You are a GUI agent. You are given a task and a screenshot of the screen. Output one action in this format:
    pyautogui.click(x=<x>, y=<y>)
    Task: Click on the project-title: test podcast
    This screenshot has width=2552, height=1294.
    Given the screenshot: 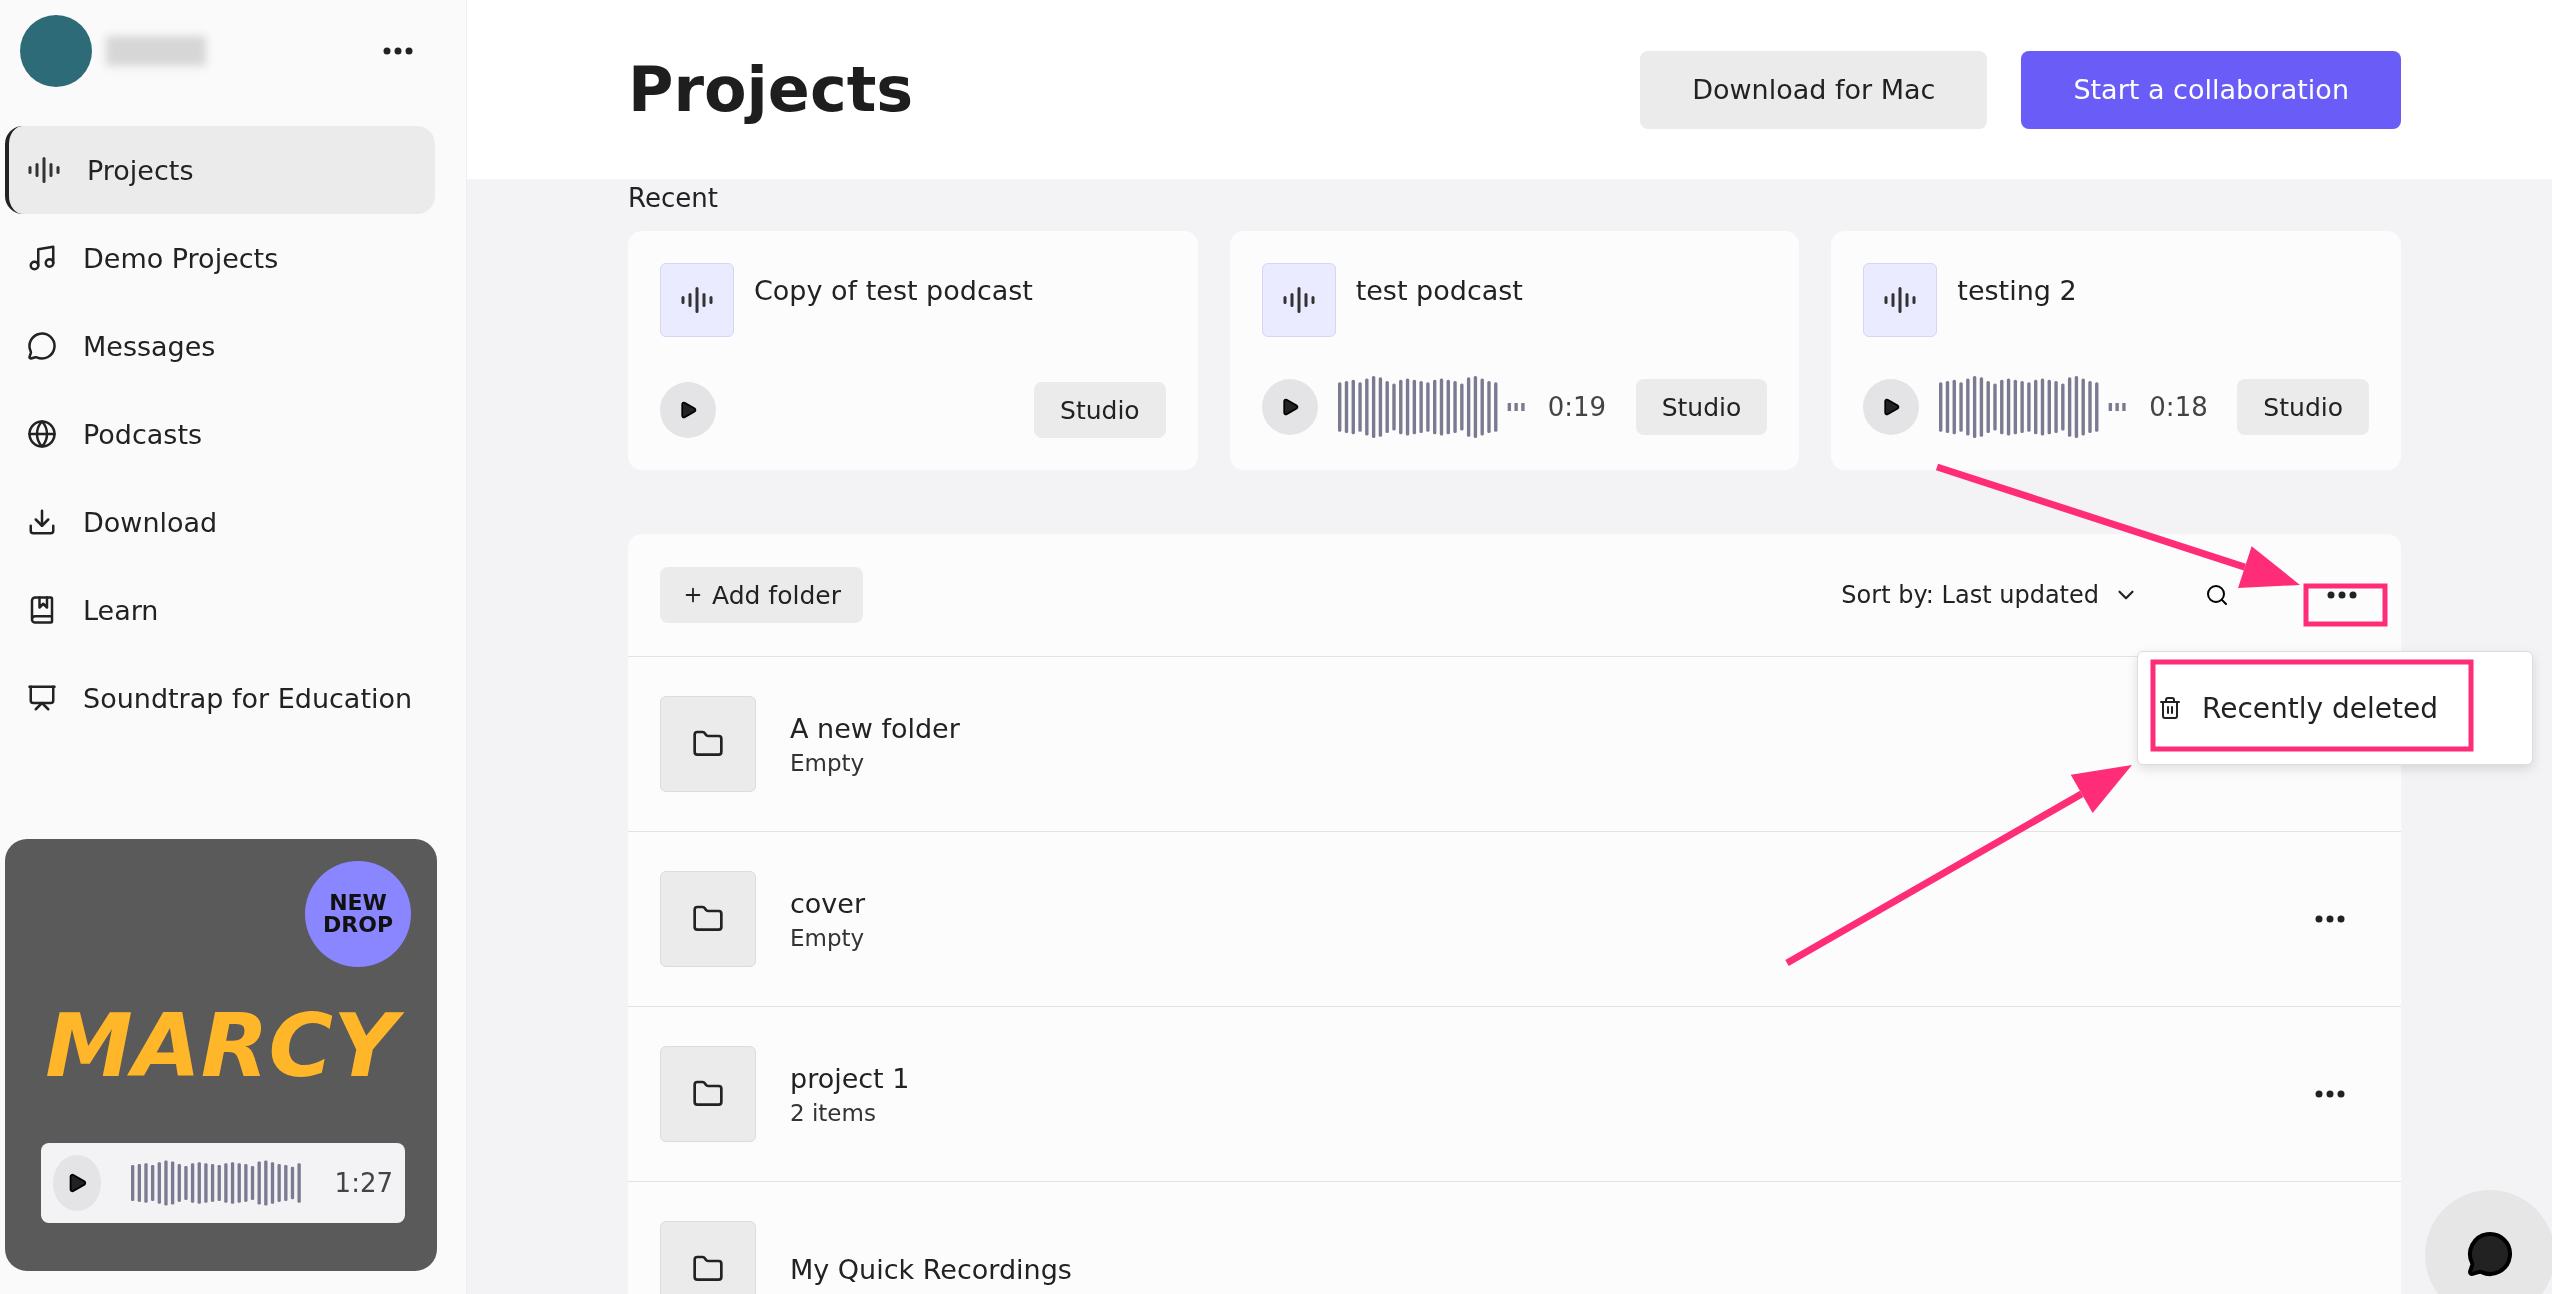 What is the action you would take?
    pyautogui.click(x=1439, y=290)
    